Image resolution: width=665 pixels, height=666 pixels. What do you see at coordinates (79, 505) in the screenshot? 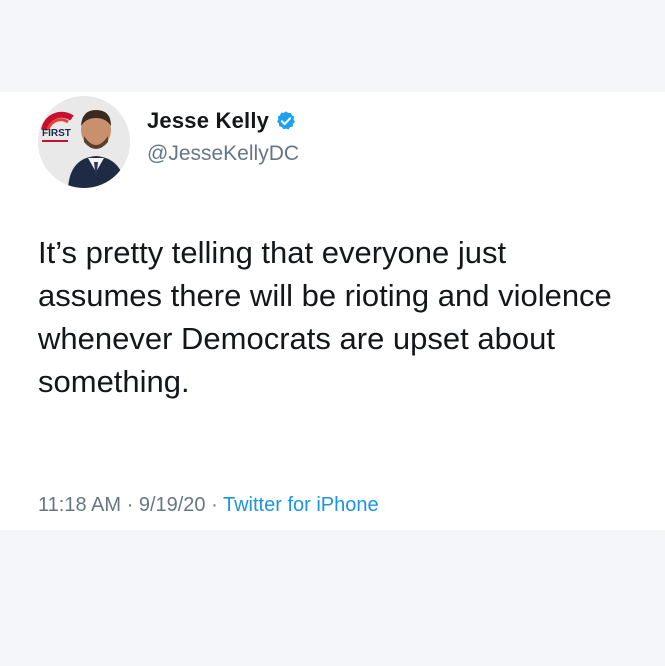
I see `tweet-time: 11:18 AM` at bounding box center [79, 505].